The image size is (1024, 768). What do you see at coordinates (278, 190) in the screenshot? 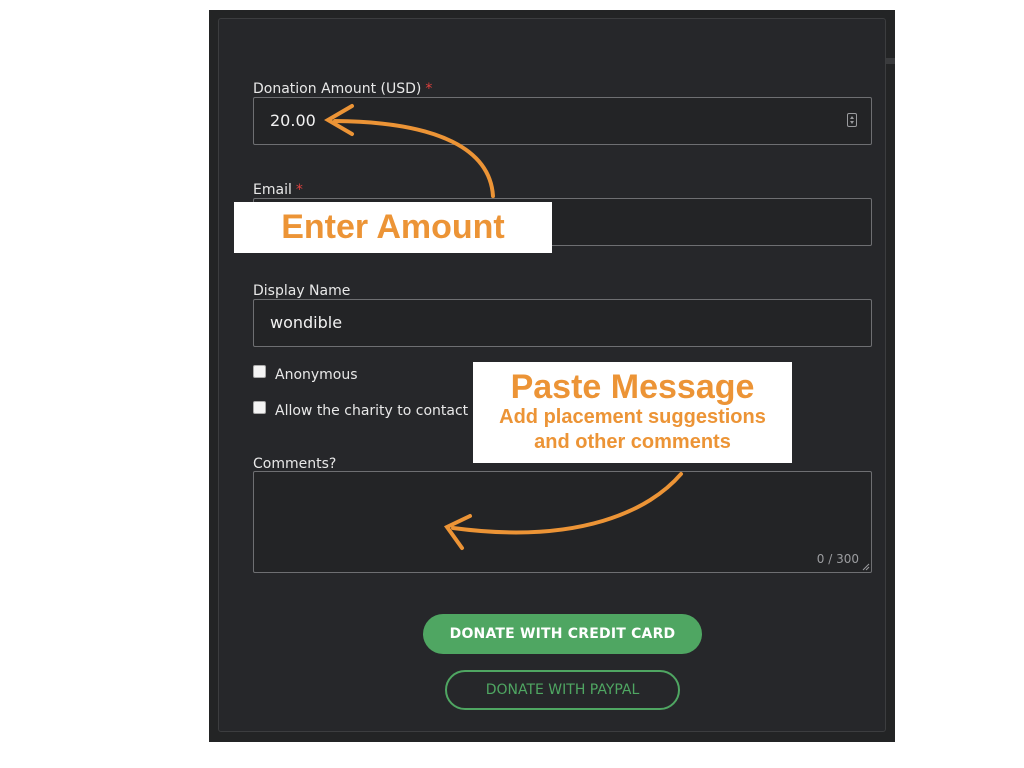
I see `email-label: Email *` at bounding box center [278, 190].